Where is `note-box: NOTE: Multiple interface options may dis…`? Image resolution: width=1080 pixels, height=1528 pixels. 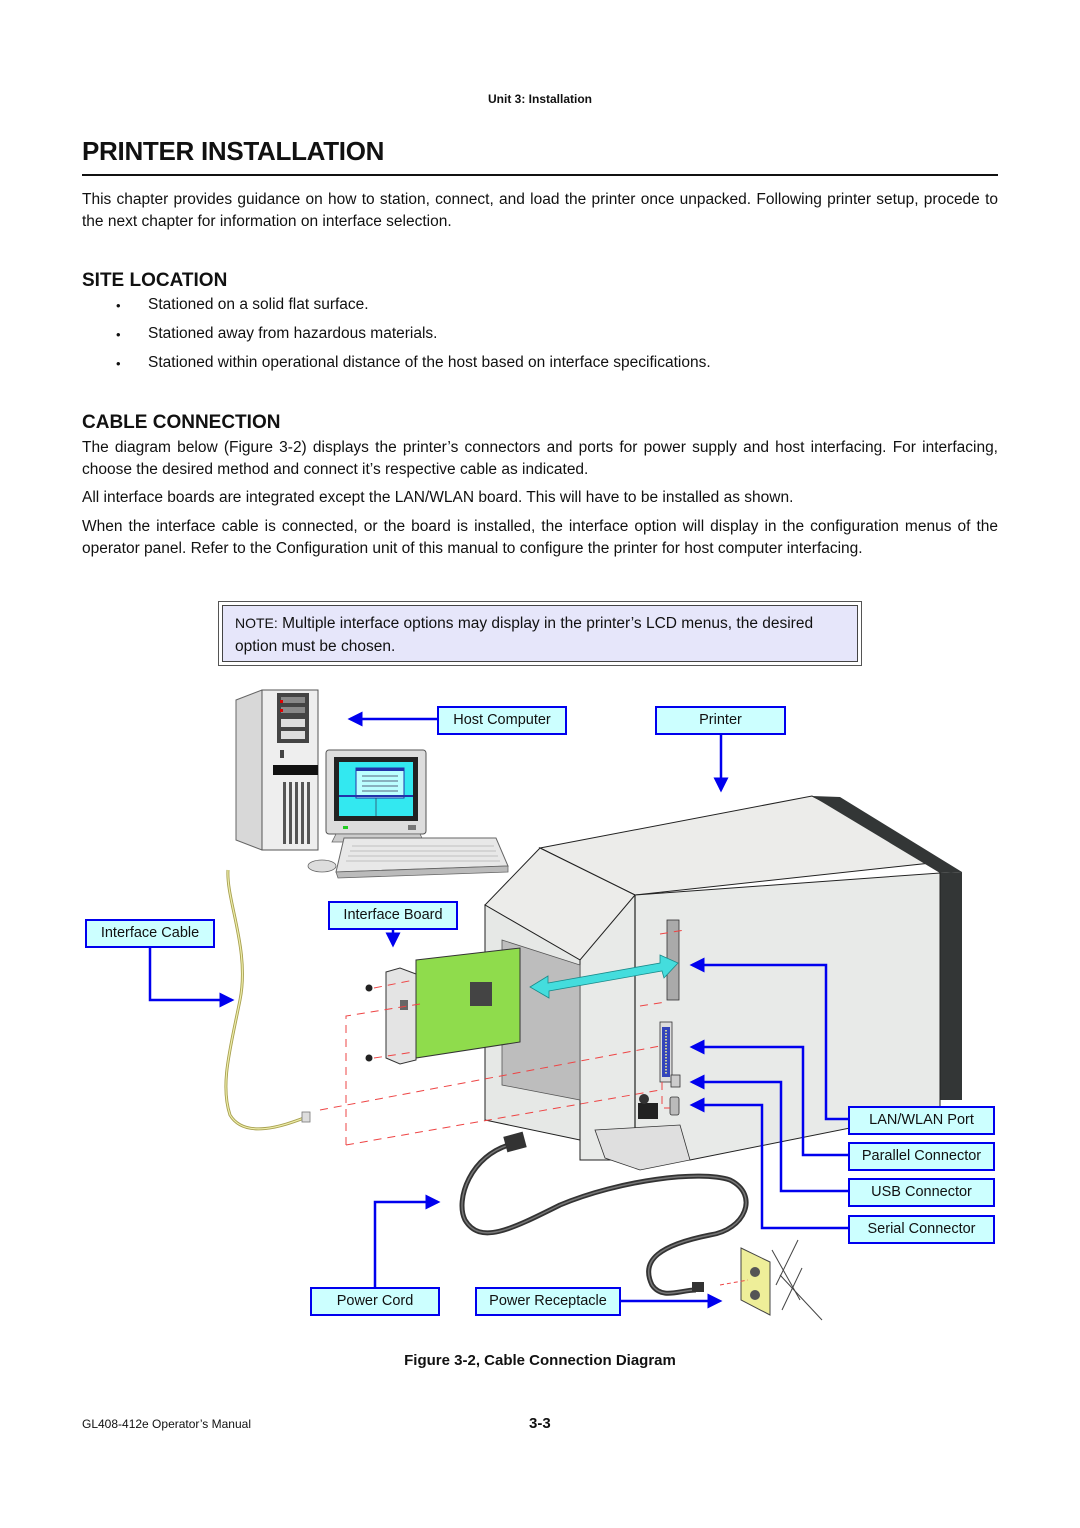 note-box: NOTE: Multiple interface options may dis… is located at coordinates (540, 633).